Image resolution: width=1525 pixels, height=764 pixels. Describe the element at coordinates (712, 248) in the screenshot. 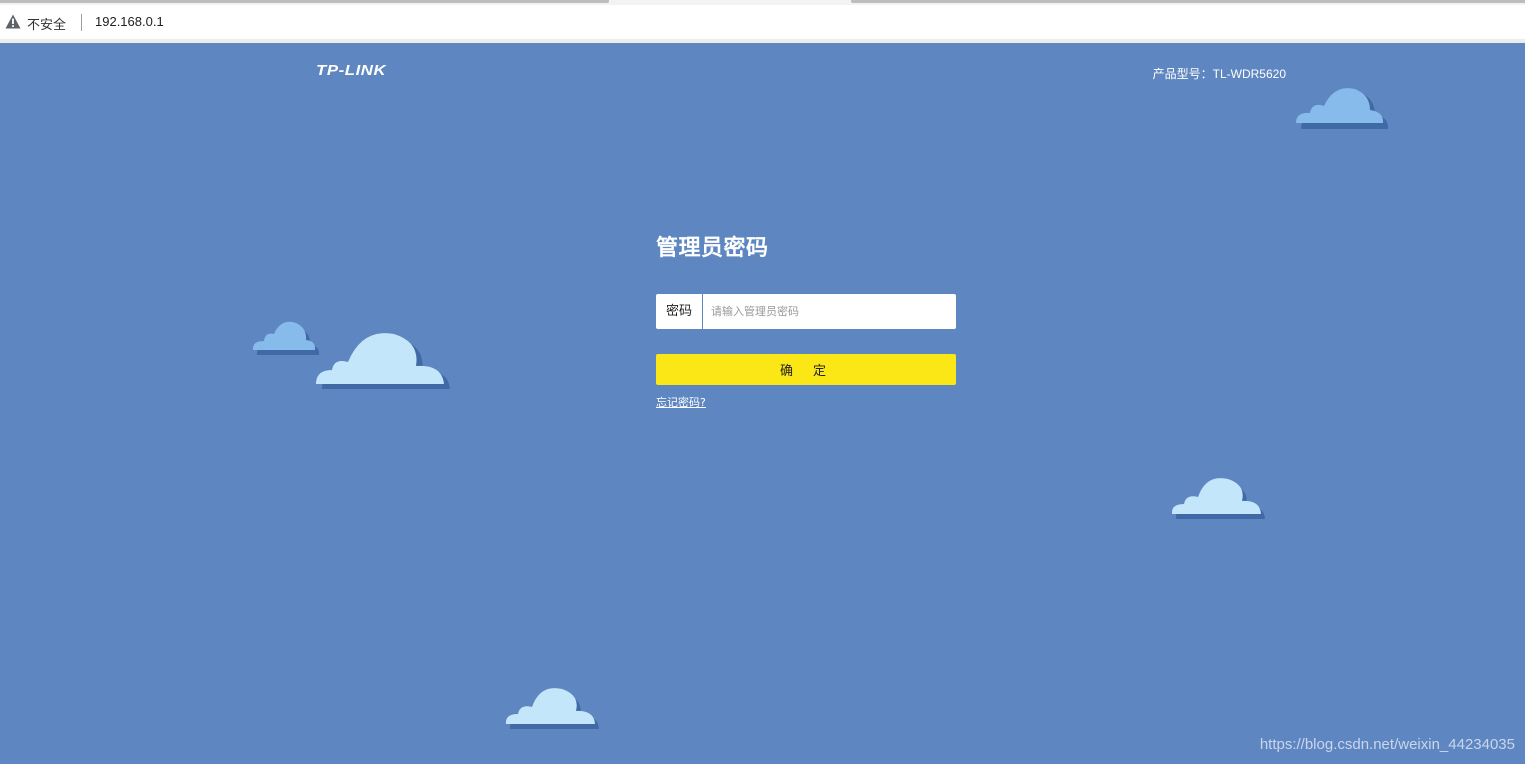

I see `login-title: 管理员密码` at that location.